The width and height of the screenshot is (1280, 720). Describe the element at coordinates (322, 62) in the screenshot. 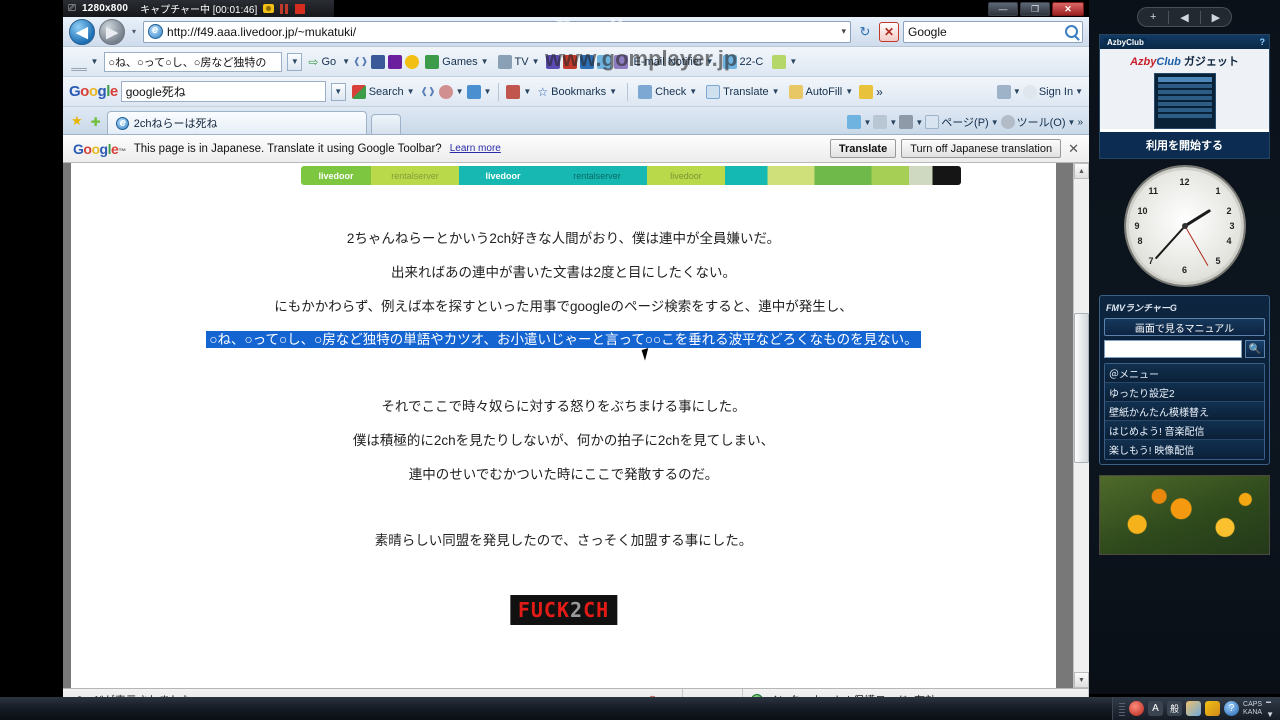

I see `toolbar-go-button: ⇨ Go` at that location.